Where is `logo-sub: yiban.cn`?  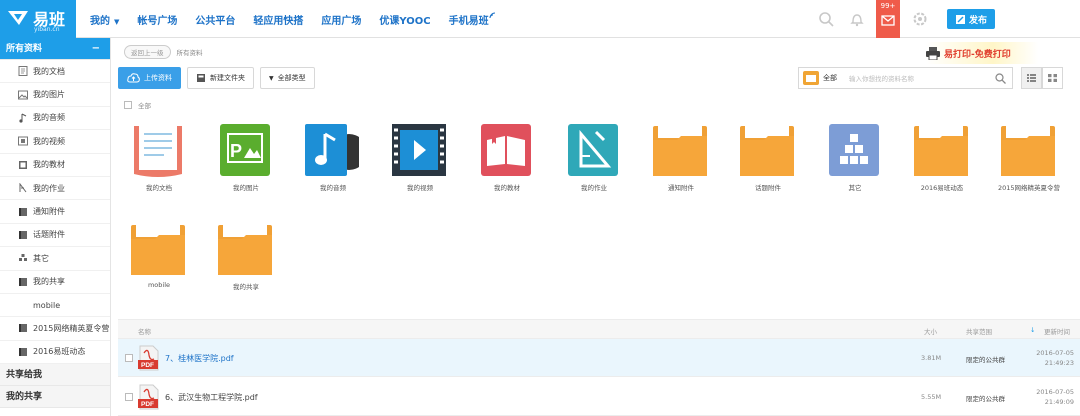 logo-sub: yiban.cn is located at coordinates (47, 29).